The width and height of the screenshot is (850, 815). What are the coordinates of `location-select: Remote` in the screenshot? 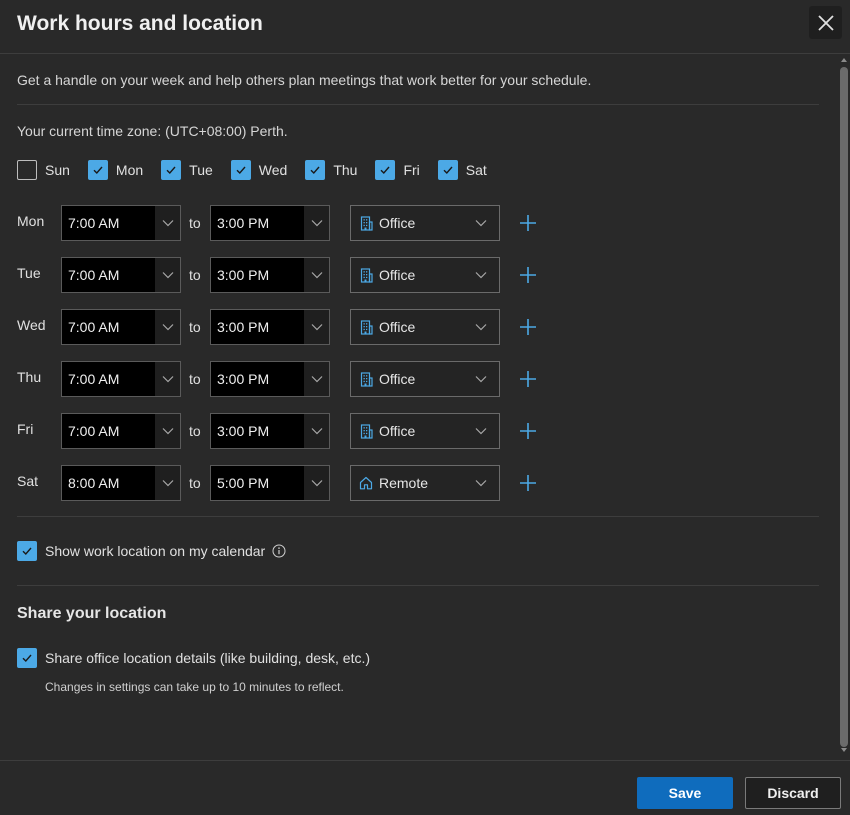 It's located at (425, 483).